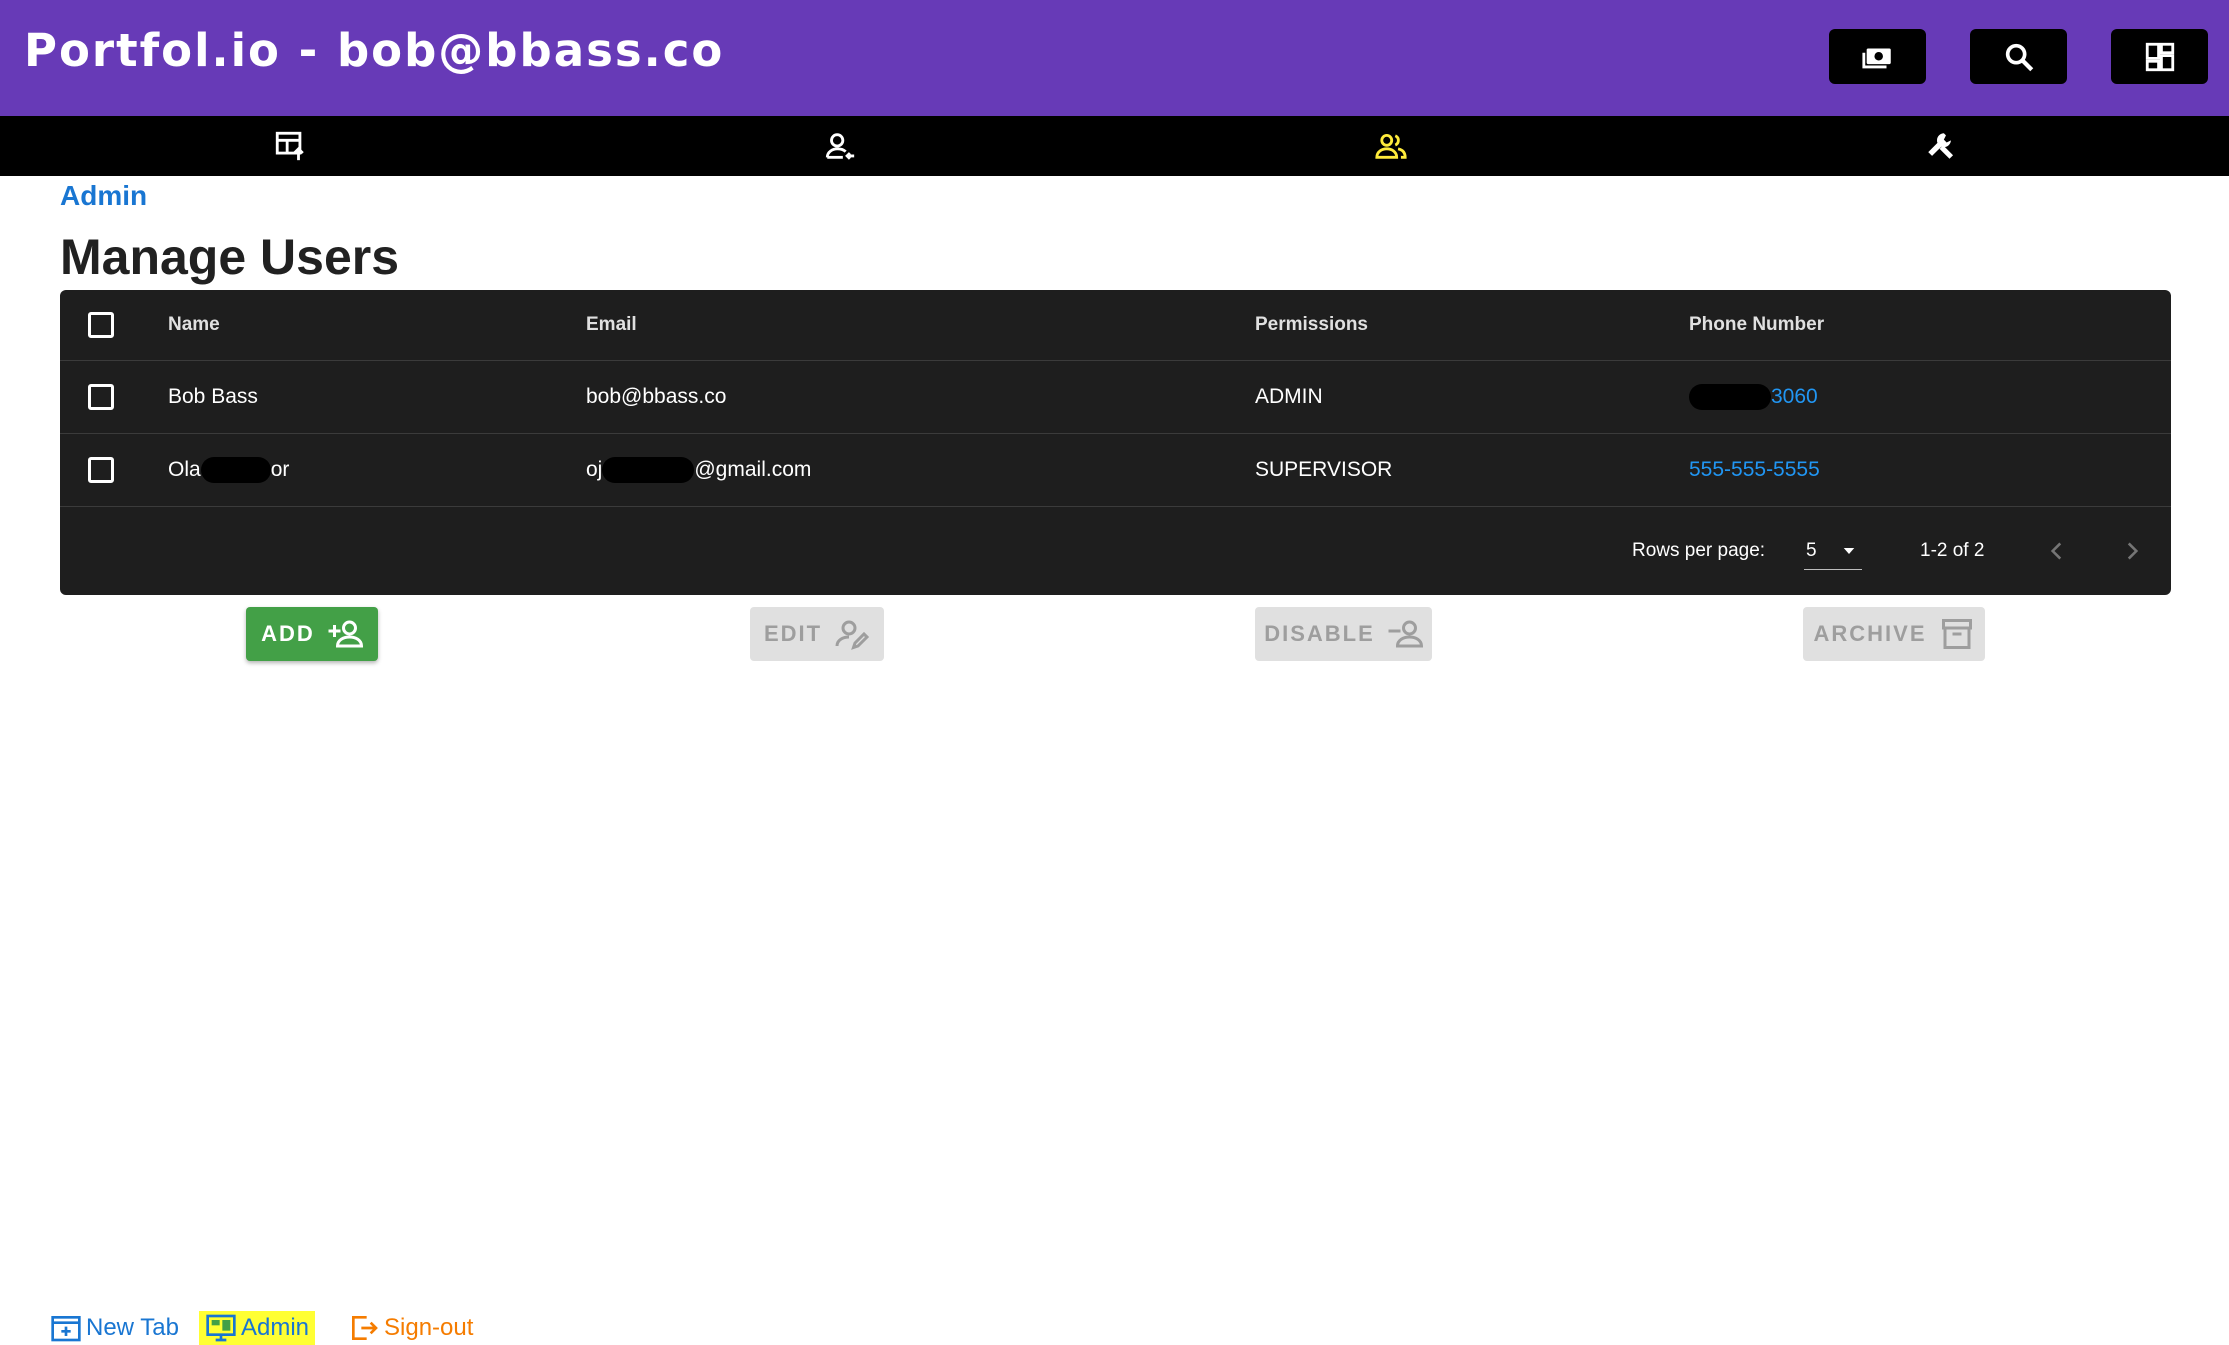 This screenshot has width=2229, height=1345. I want to click on edit-button-label: EDIT, so click(793, 633).